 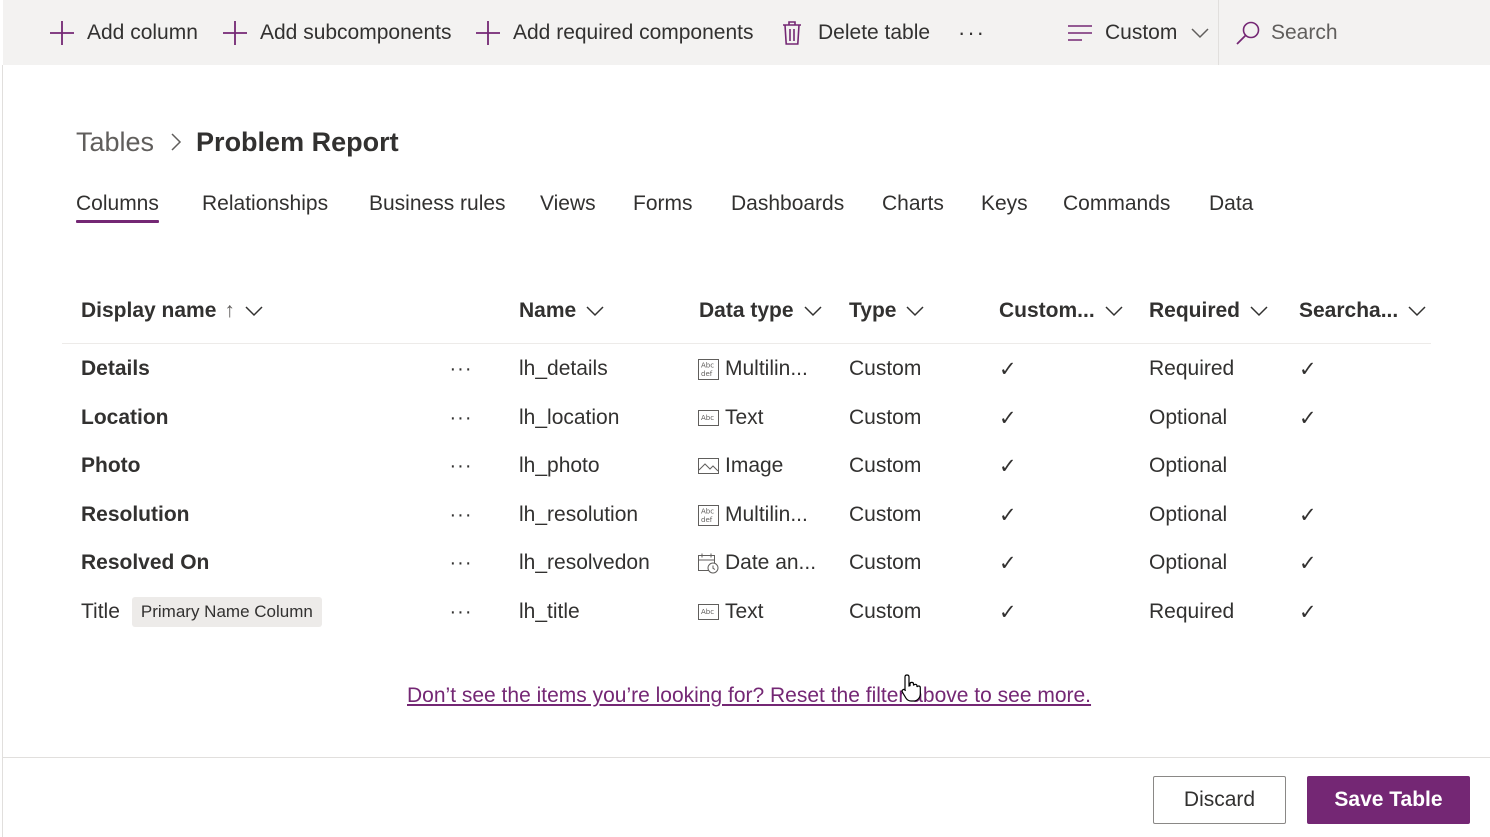 What do you see at coordinates (1141, 32) in the screenshot?
I see `view-selector-label: Custom` at bounding box center [1141, 32].